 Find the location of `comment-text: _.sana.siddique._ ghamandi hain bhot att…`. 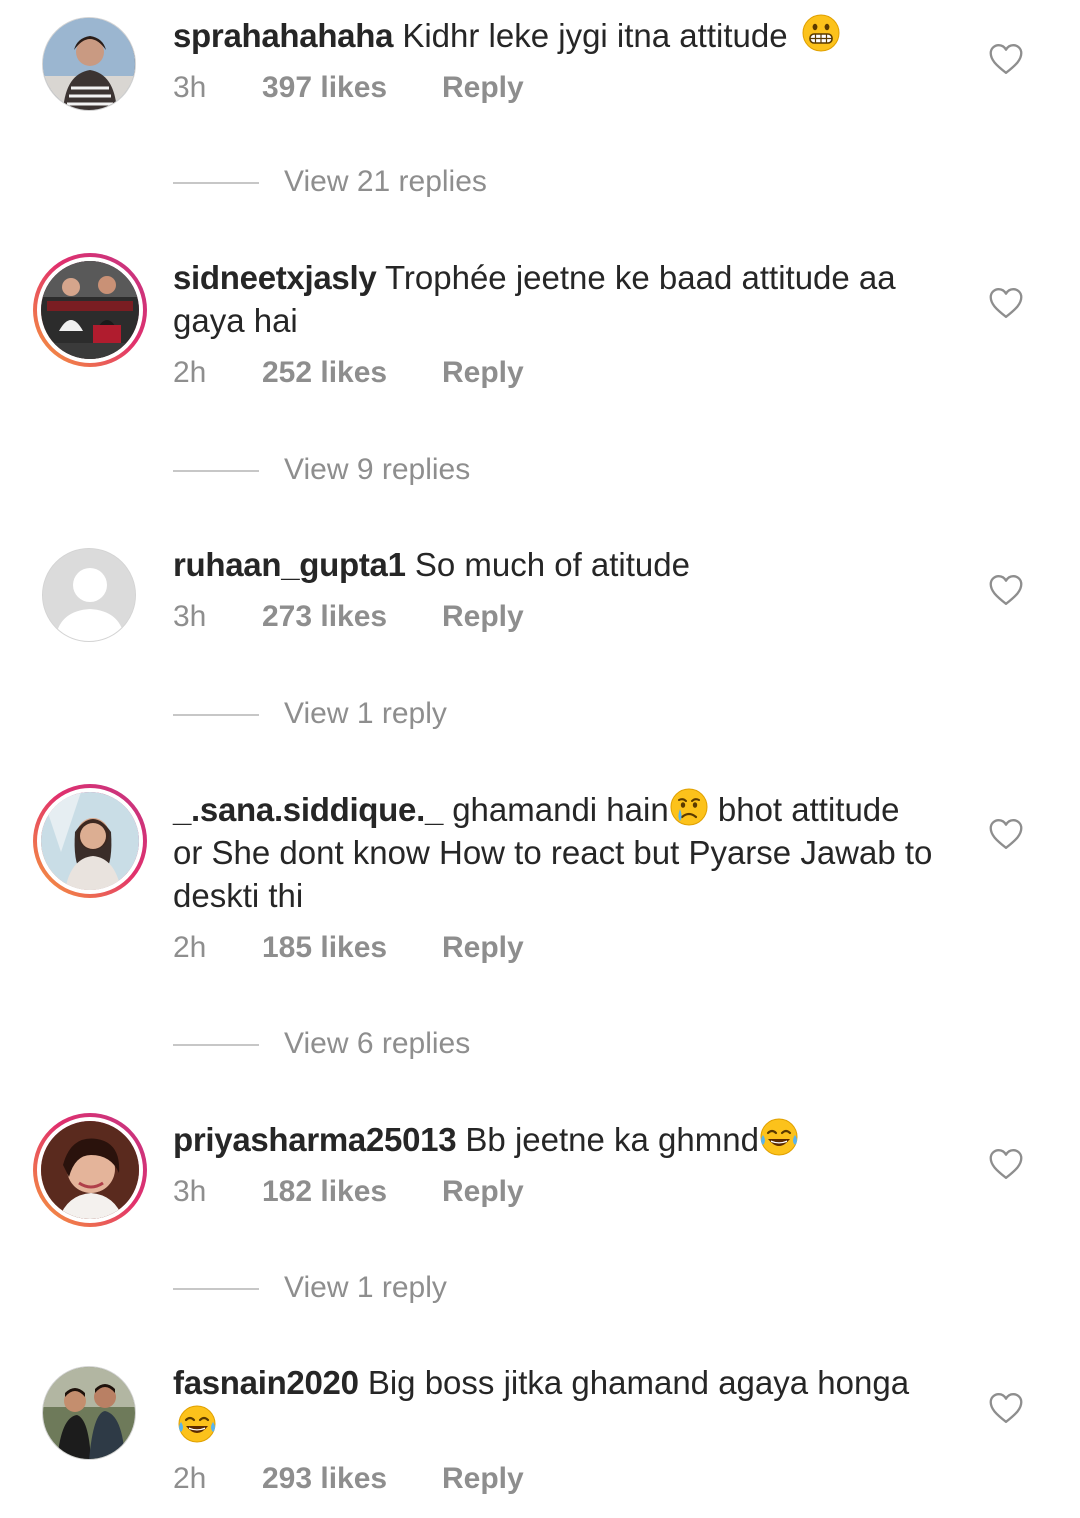

comment-text: _.sana.siddique._ ghamandi hain bhot att… is located at coordinates (553, 852).